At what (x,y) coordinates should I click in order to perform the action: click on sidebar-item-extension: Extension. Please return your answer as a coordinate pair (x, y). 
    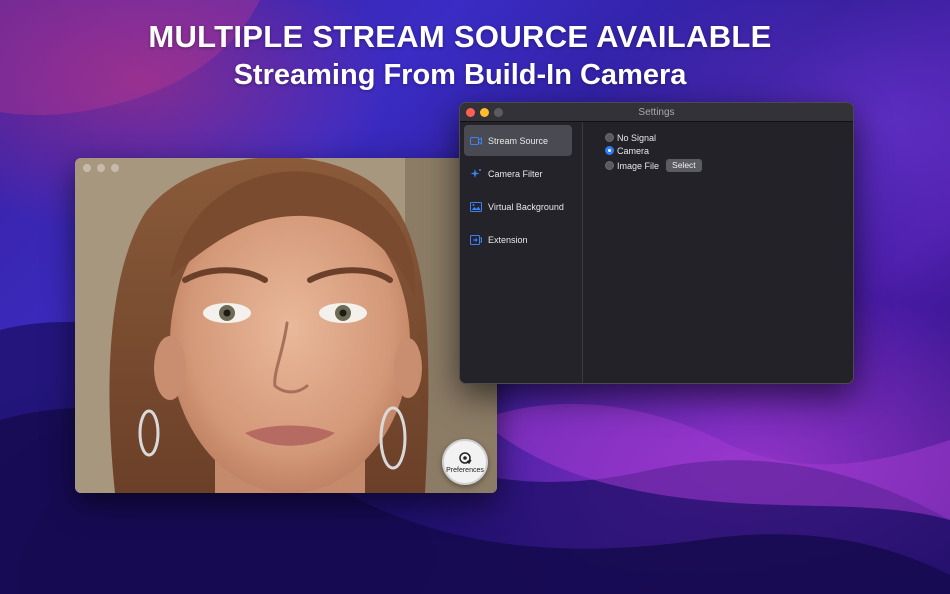
    Looking at the image, I should click on (518, 239).